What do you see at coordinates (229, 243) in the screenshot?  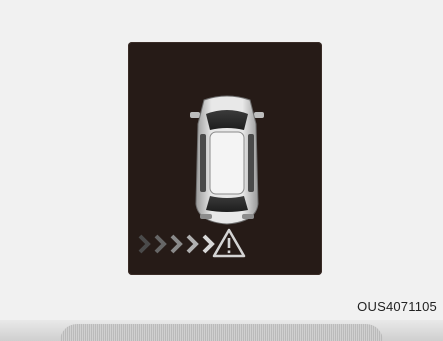 I see `warning-triangle-icon` at bounding box center [229, 243].